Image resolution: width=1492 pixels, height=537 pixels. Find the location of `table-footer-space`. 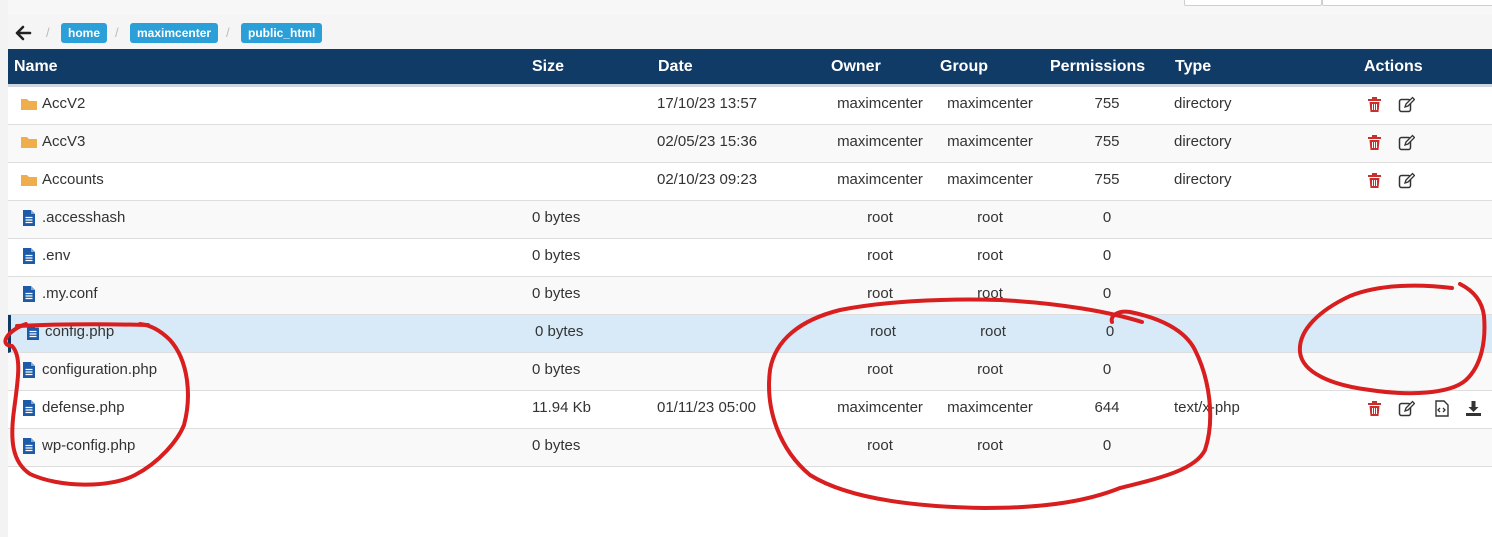

table-footer-space is located at coordinates (750, 502).